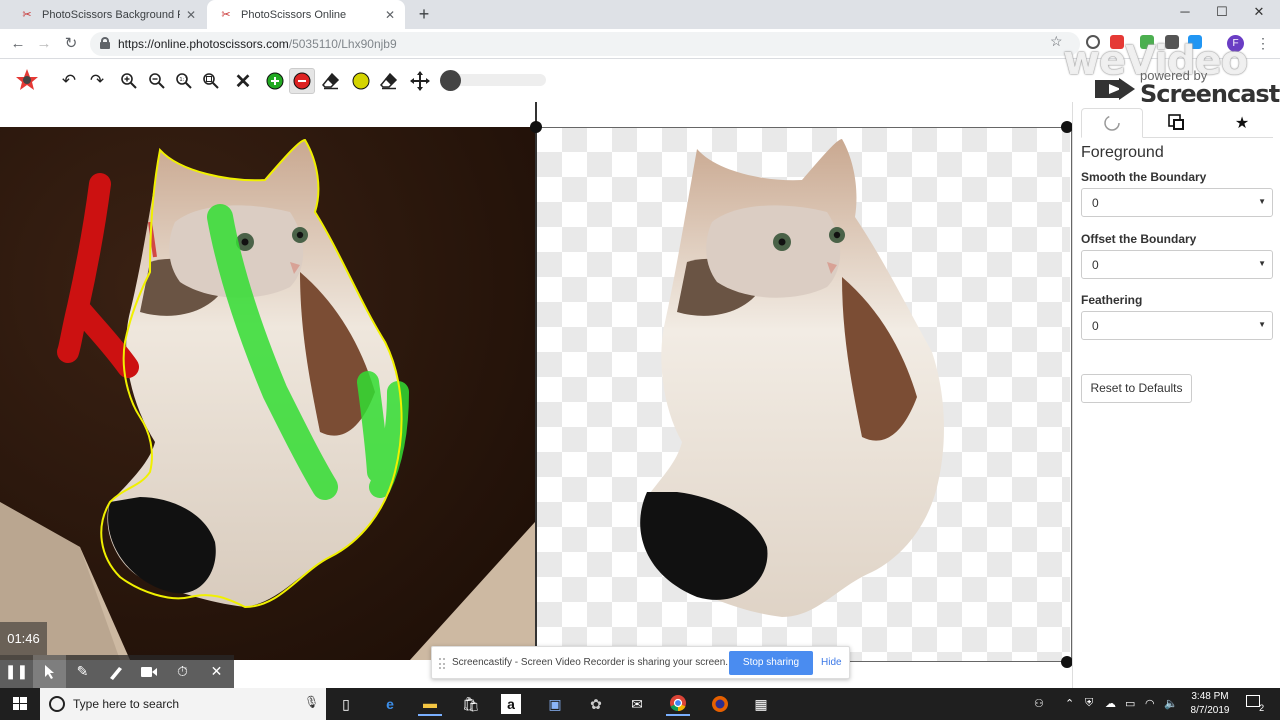 Image resolution: width=1280 pixels, height=720 pixels. Describe the element at coordinates (511, 704) in the screenshot. I see `amazon-icon: a` at that location.